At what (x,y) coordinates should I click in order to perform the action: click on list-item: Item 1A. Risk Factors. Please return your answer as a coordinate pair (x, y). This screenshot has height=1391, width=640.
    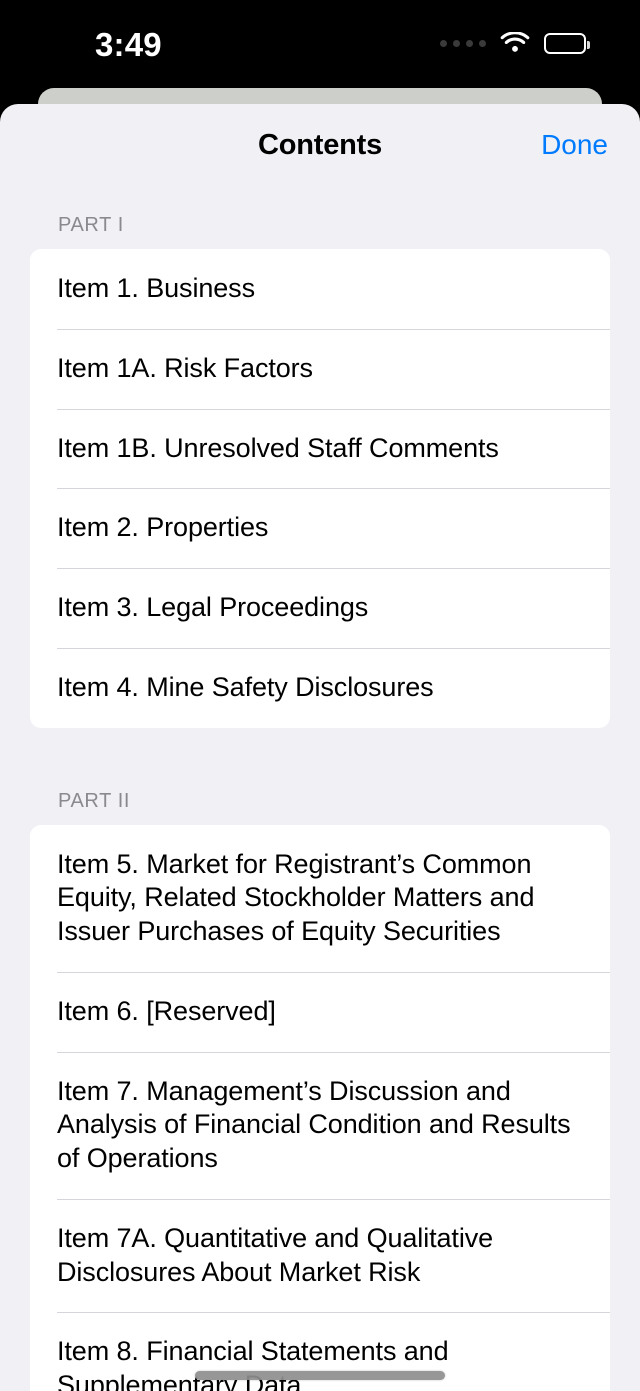
    Looking at the image, I should click on (320, 368).